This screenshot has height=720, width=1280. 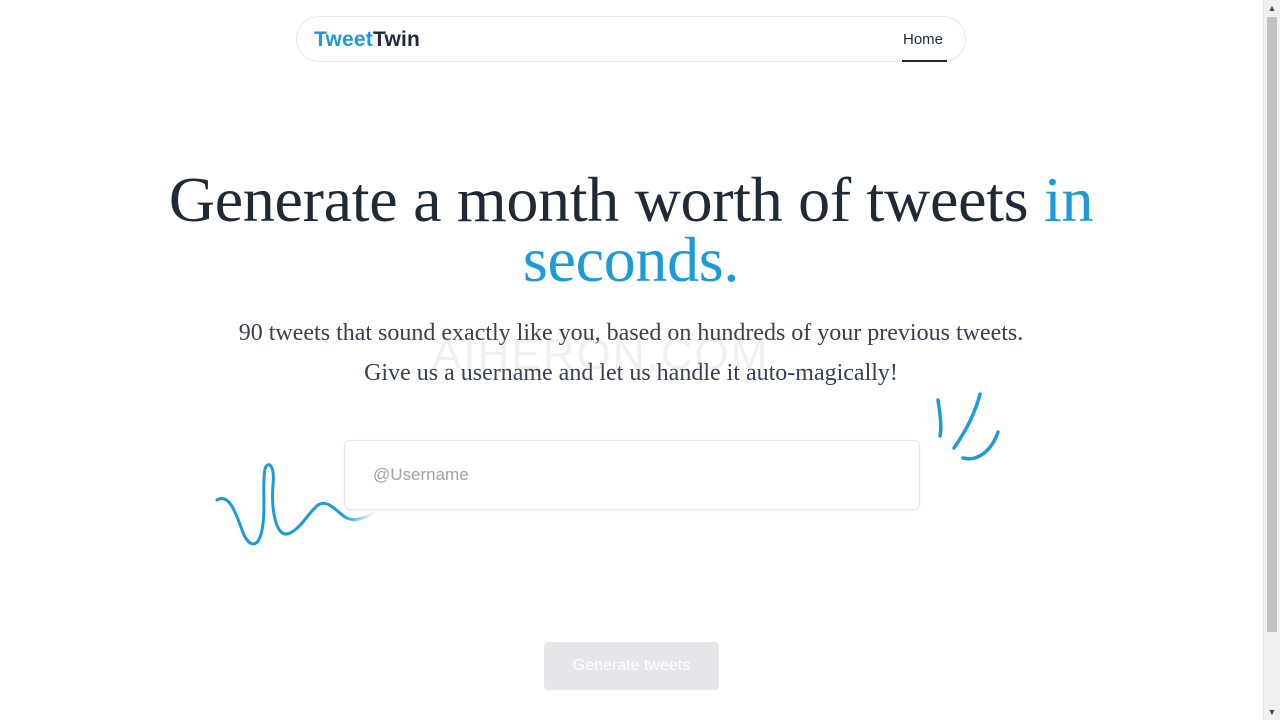 What do you see at coordinates (1272, 712) in the screenshot?
I see `scroll-down-arrow-icon: ▼` at bounding box center [1272, 712].